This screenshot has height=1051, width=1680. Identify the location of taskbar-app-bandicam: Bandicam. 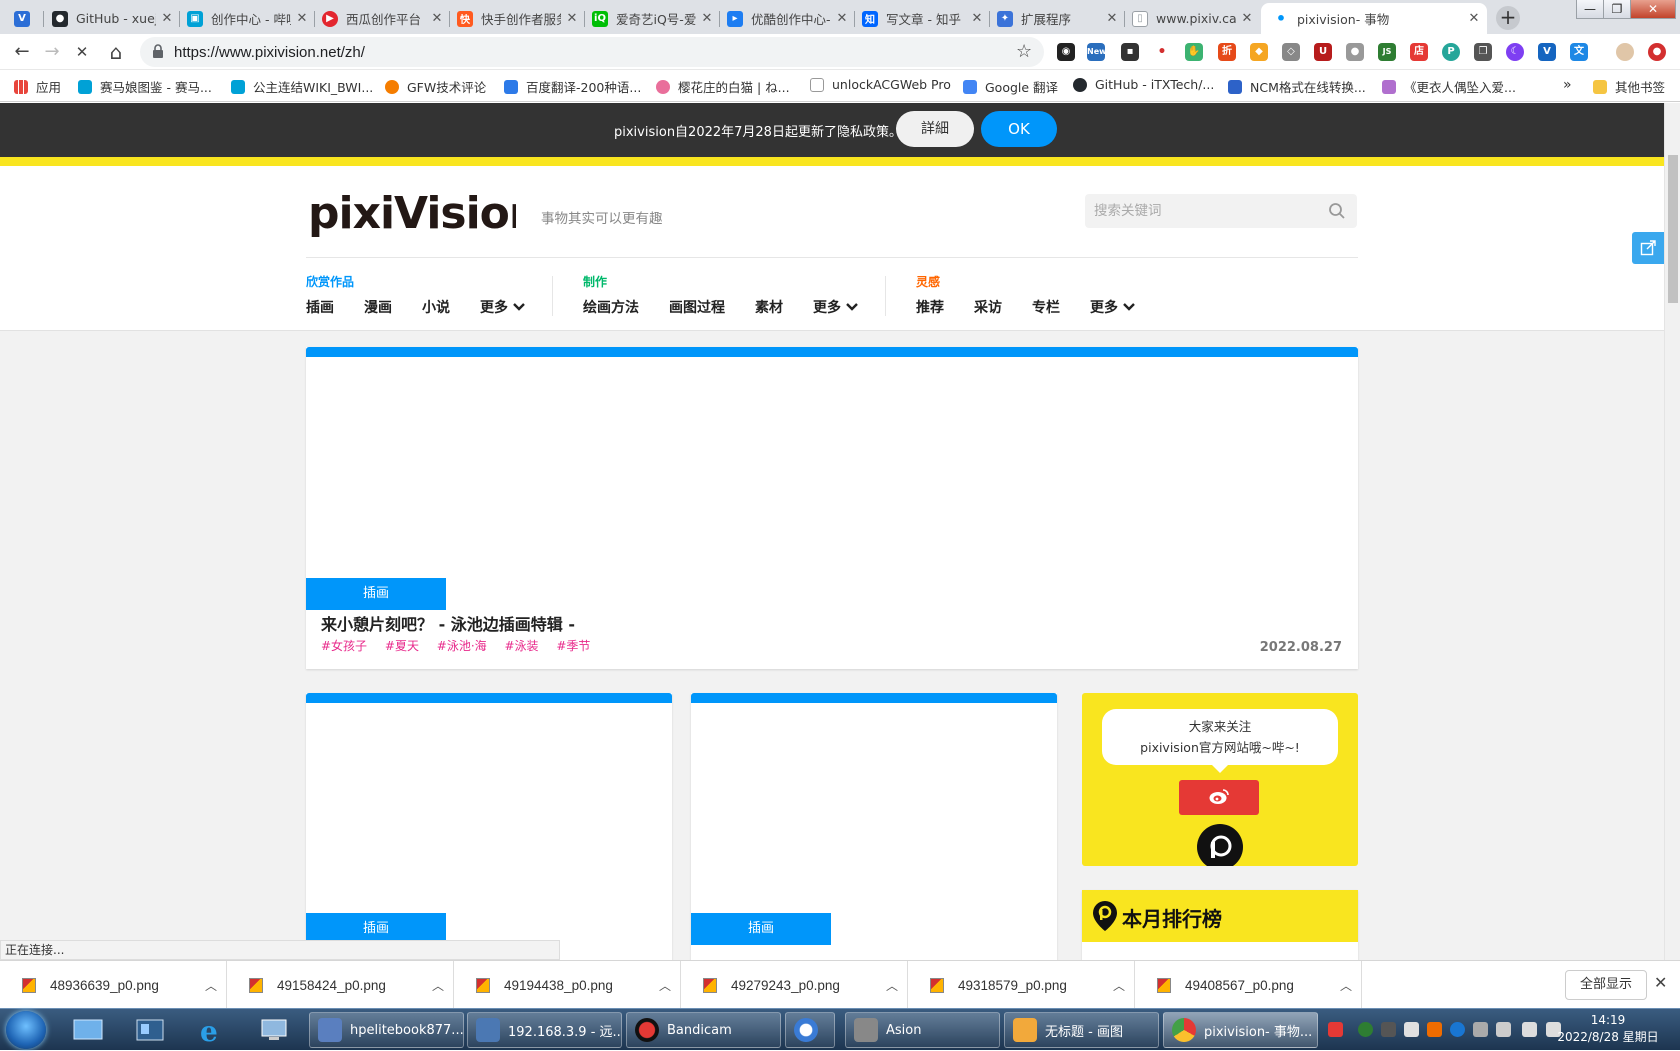
(703, 1030).